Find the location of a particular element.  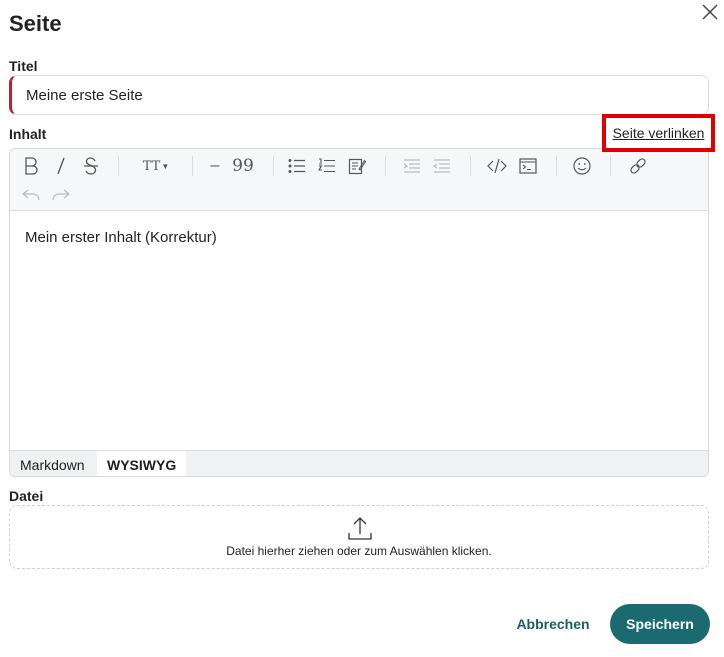

indent-button is located at coordinates (442, 166).